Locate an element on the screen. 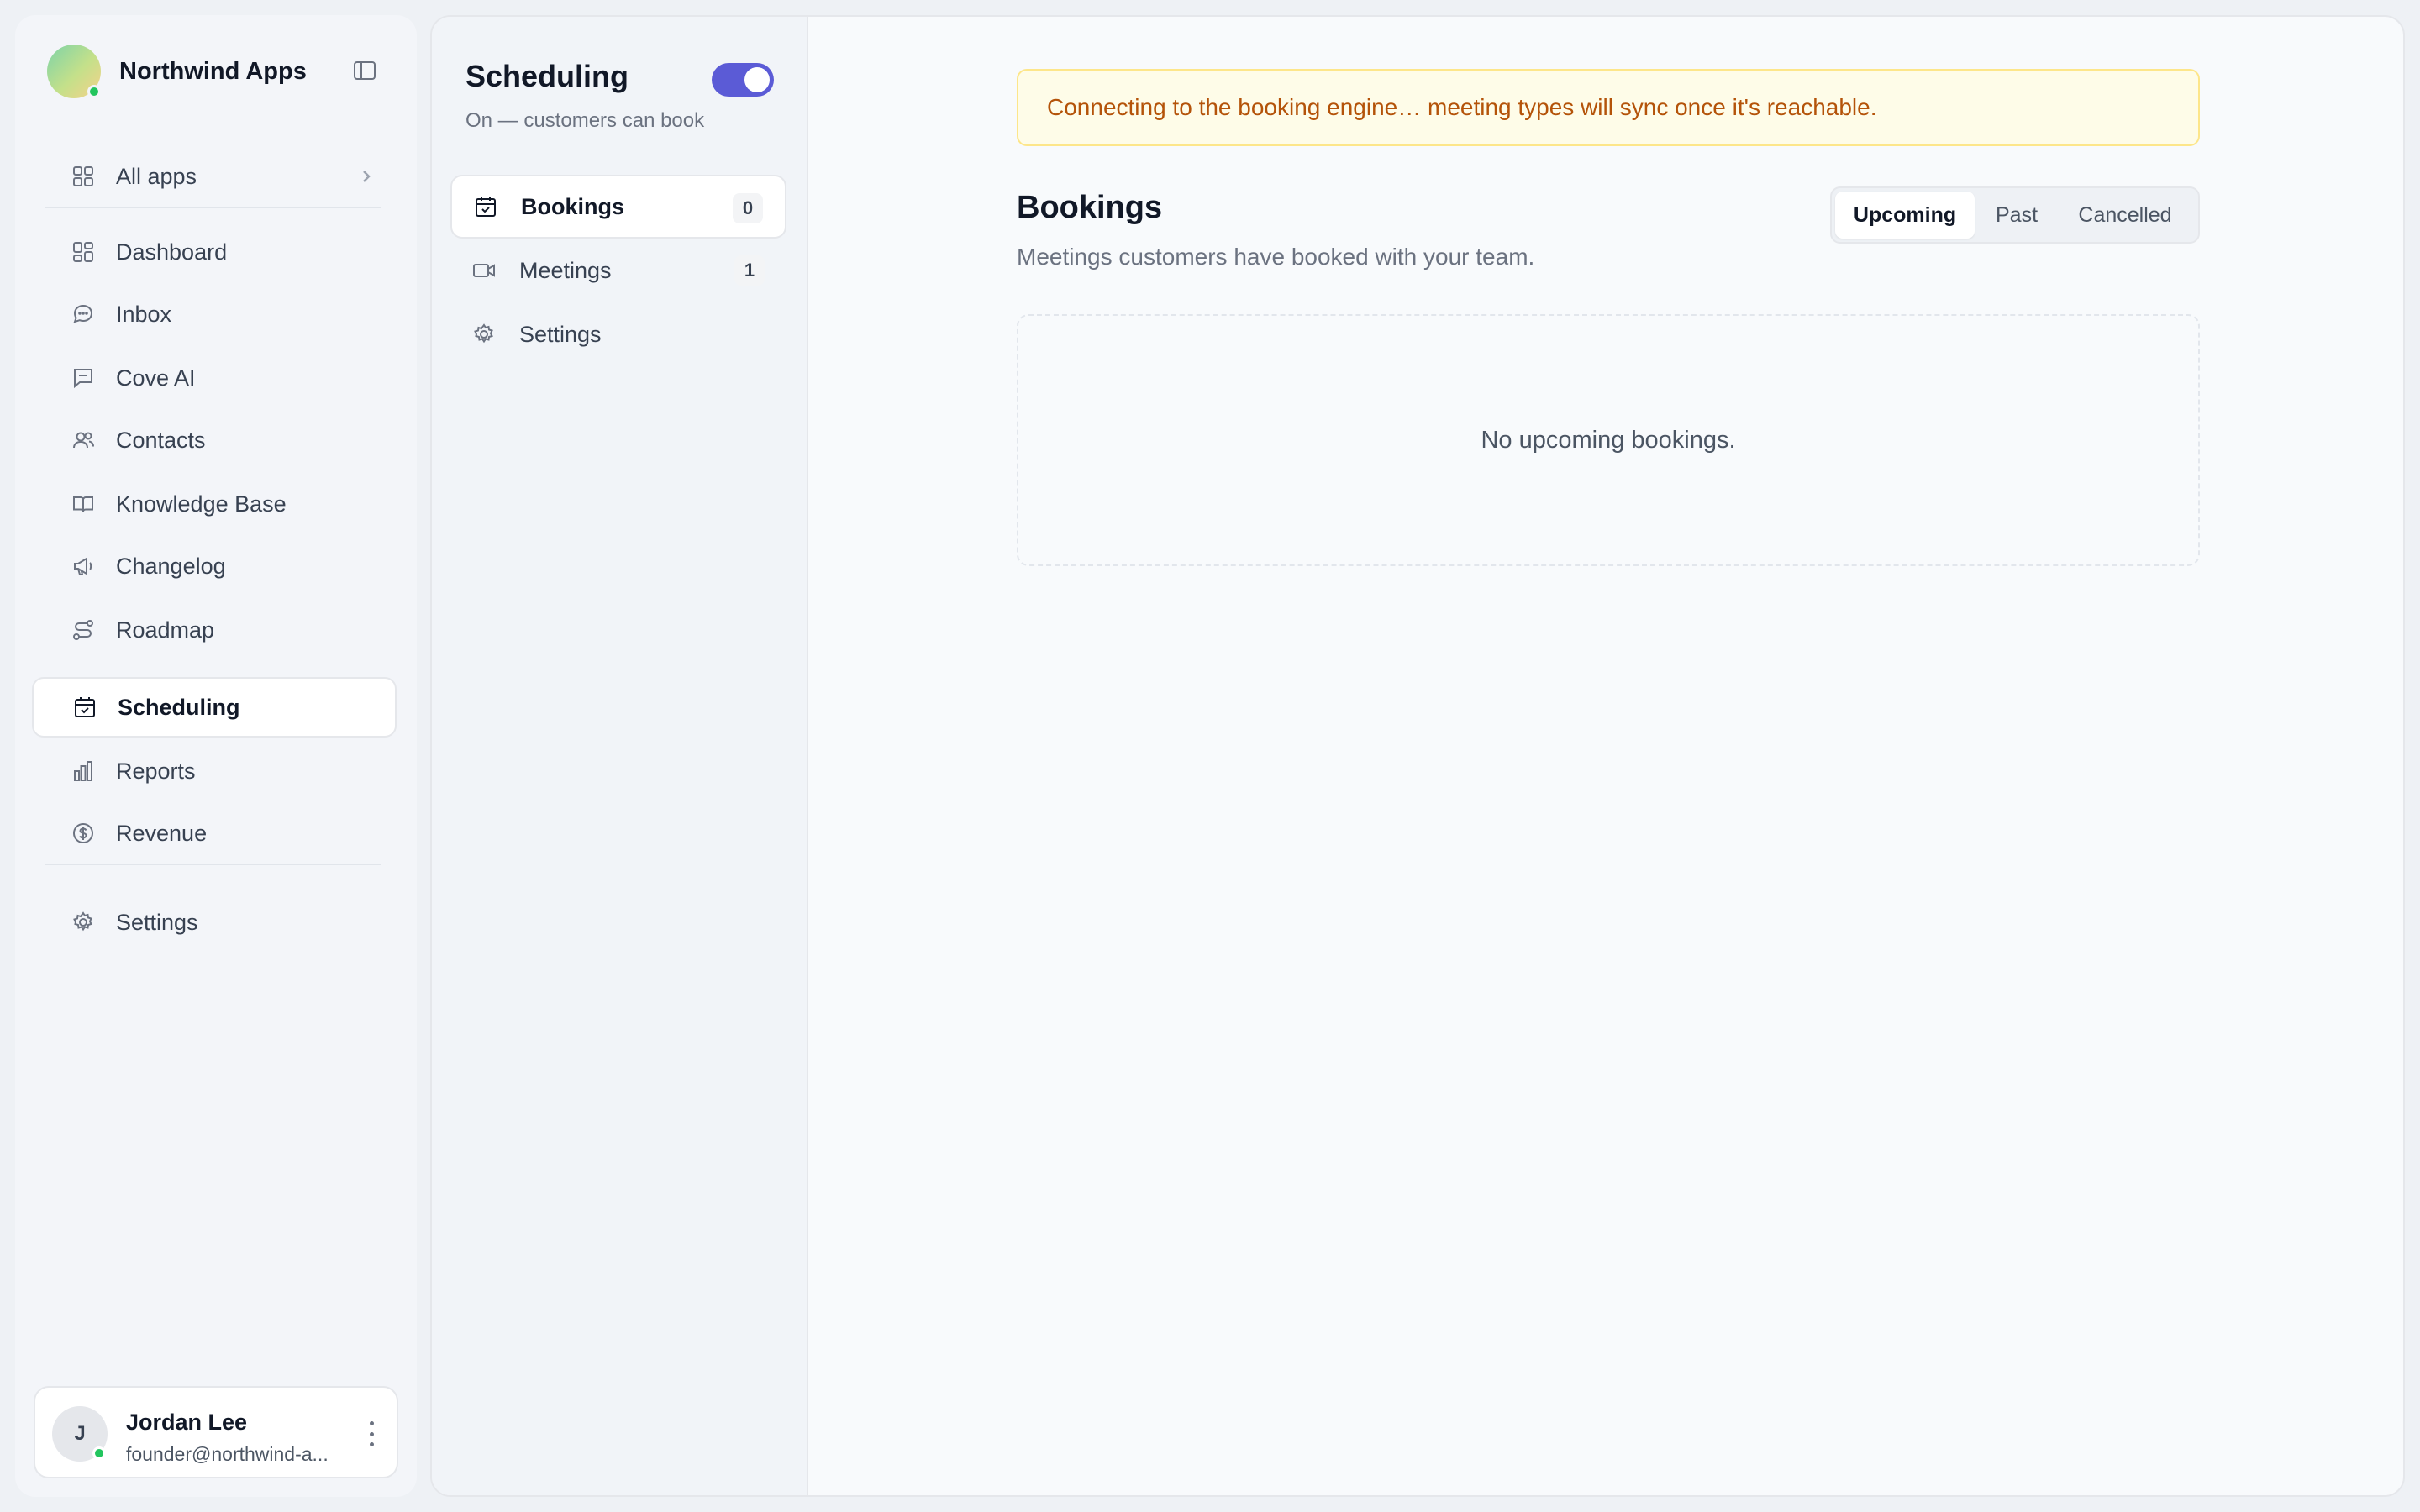  sidebar-item-roadmap: Roadmap is located at coordinates (214, 630).